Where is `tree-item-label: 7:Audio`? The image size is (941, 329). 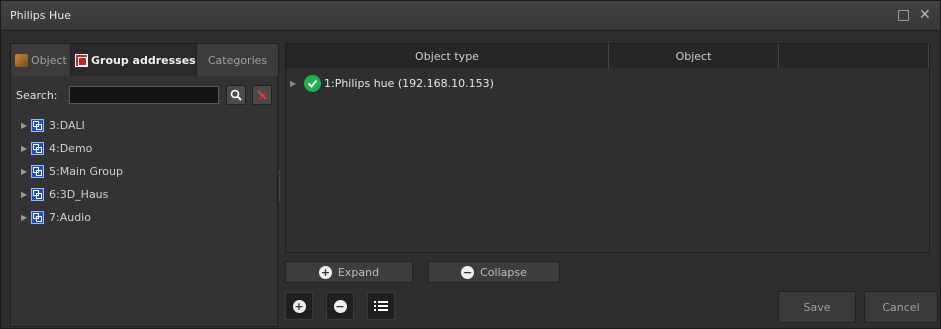
tree-item-label: 7:Audio is located at coordinates (70, 217).